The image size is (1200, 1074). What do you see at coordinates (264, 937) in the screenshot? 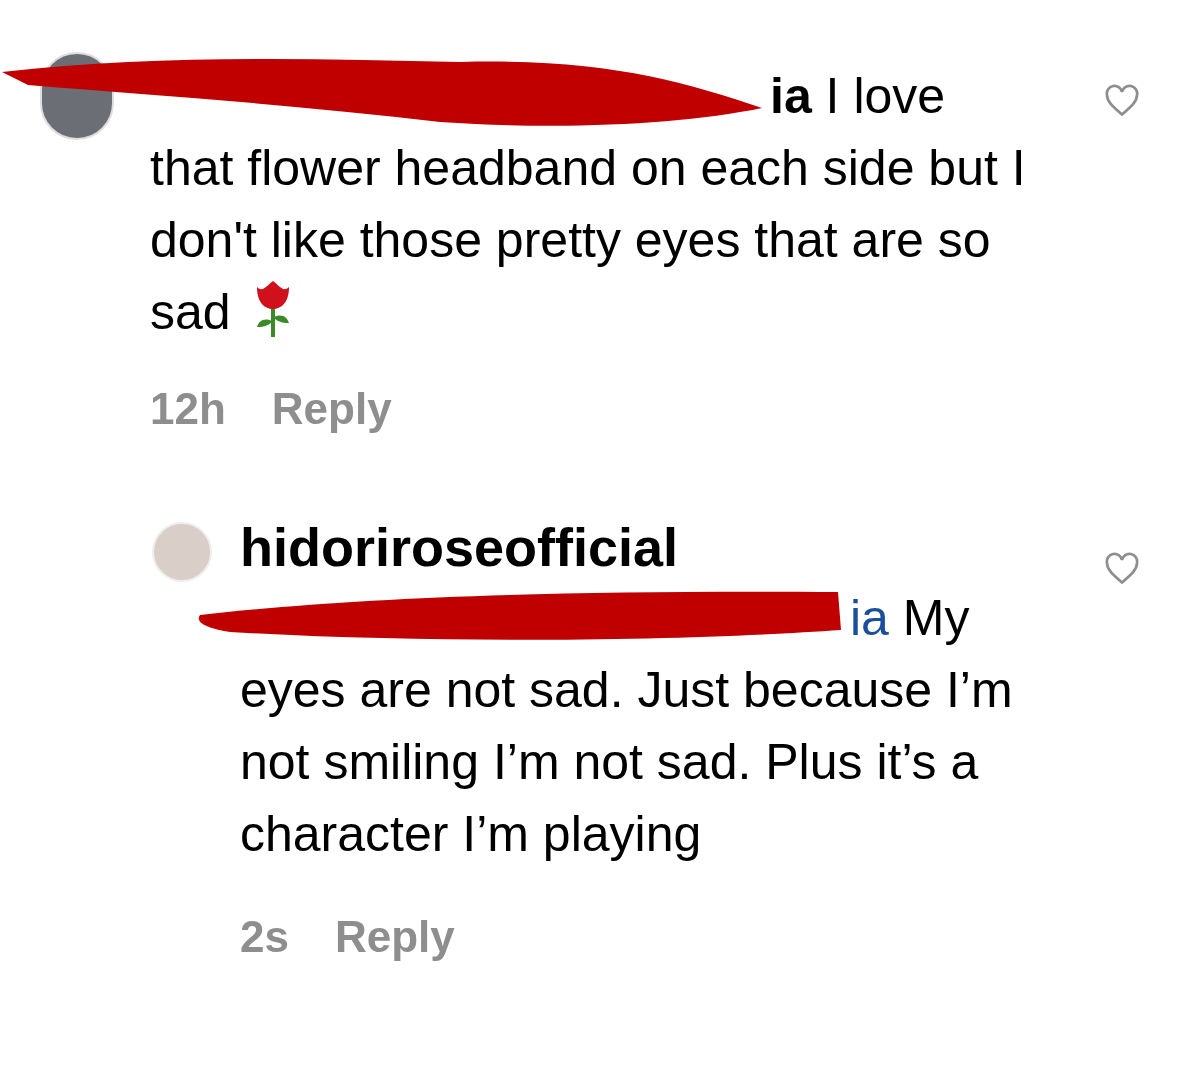
I see `timestamp: 2s` at bounding box center [264, 937].